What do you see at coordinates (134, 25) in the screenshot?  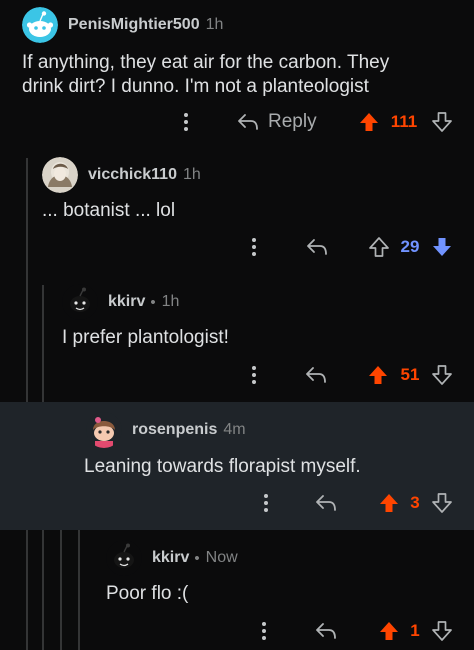 I see `username: PenisMightier500` at bounding box center [134, 25].